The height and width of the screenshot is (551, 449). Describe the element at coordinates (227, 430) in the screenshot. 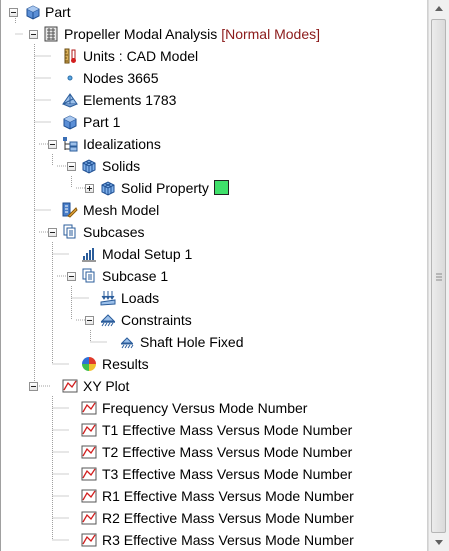

I see `tree-label-plot: T1 Effective Mass Versus Mode Number` at that location.